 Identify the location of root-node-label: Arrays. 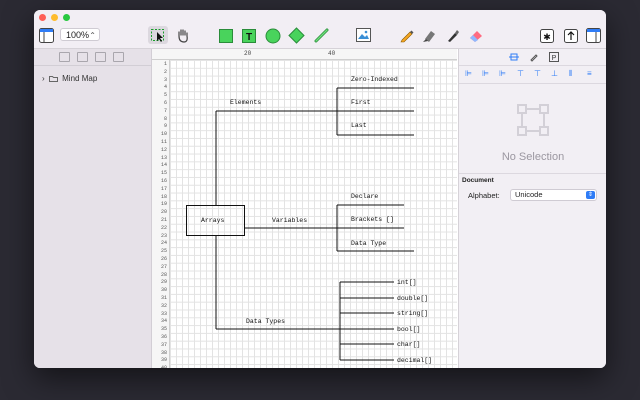
(213, 220).